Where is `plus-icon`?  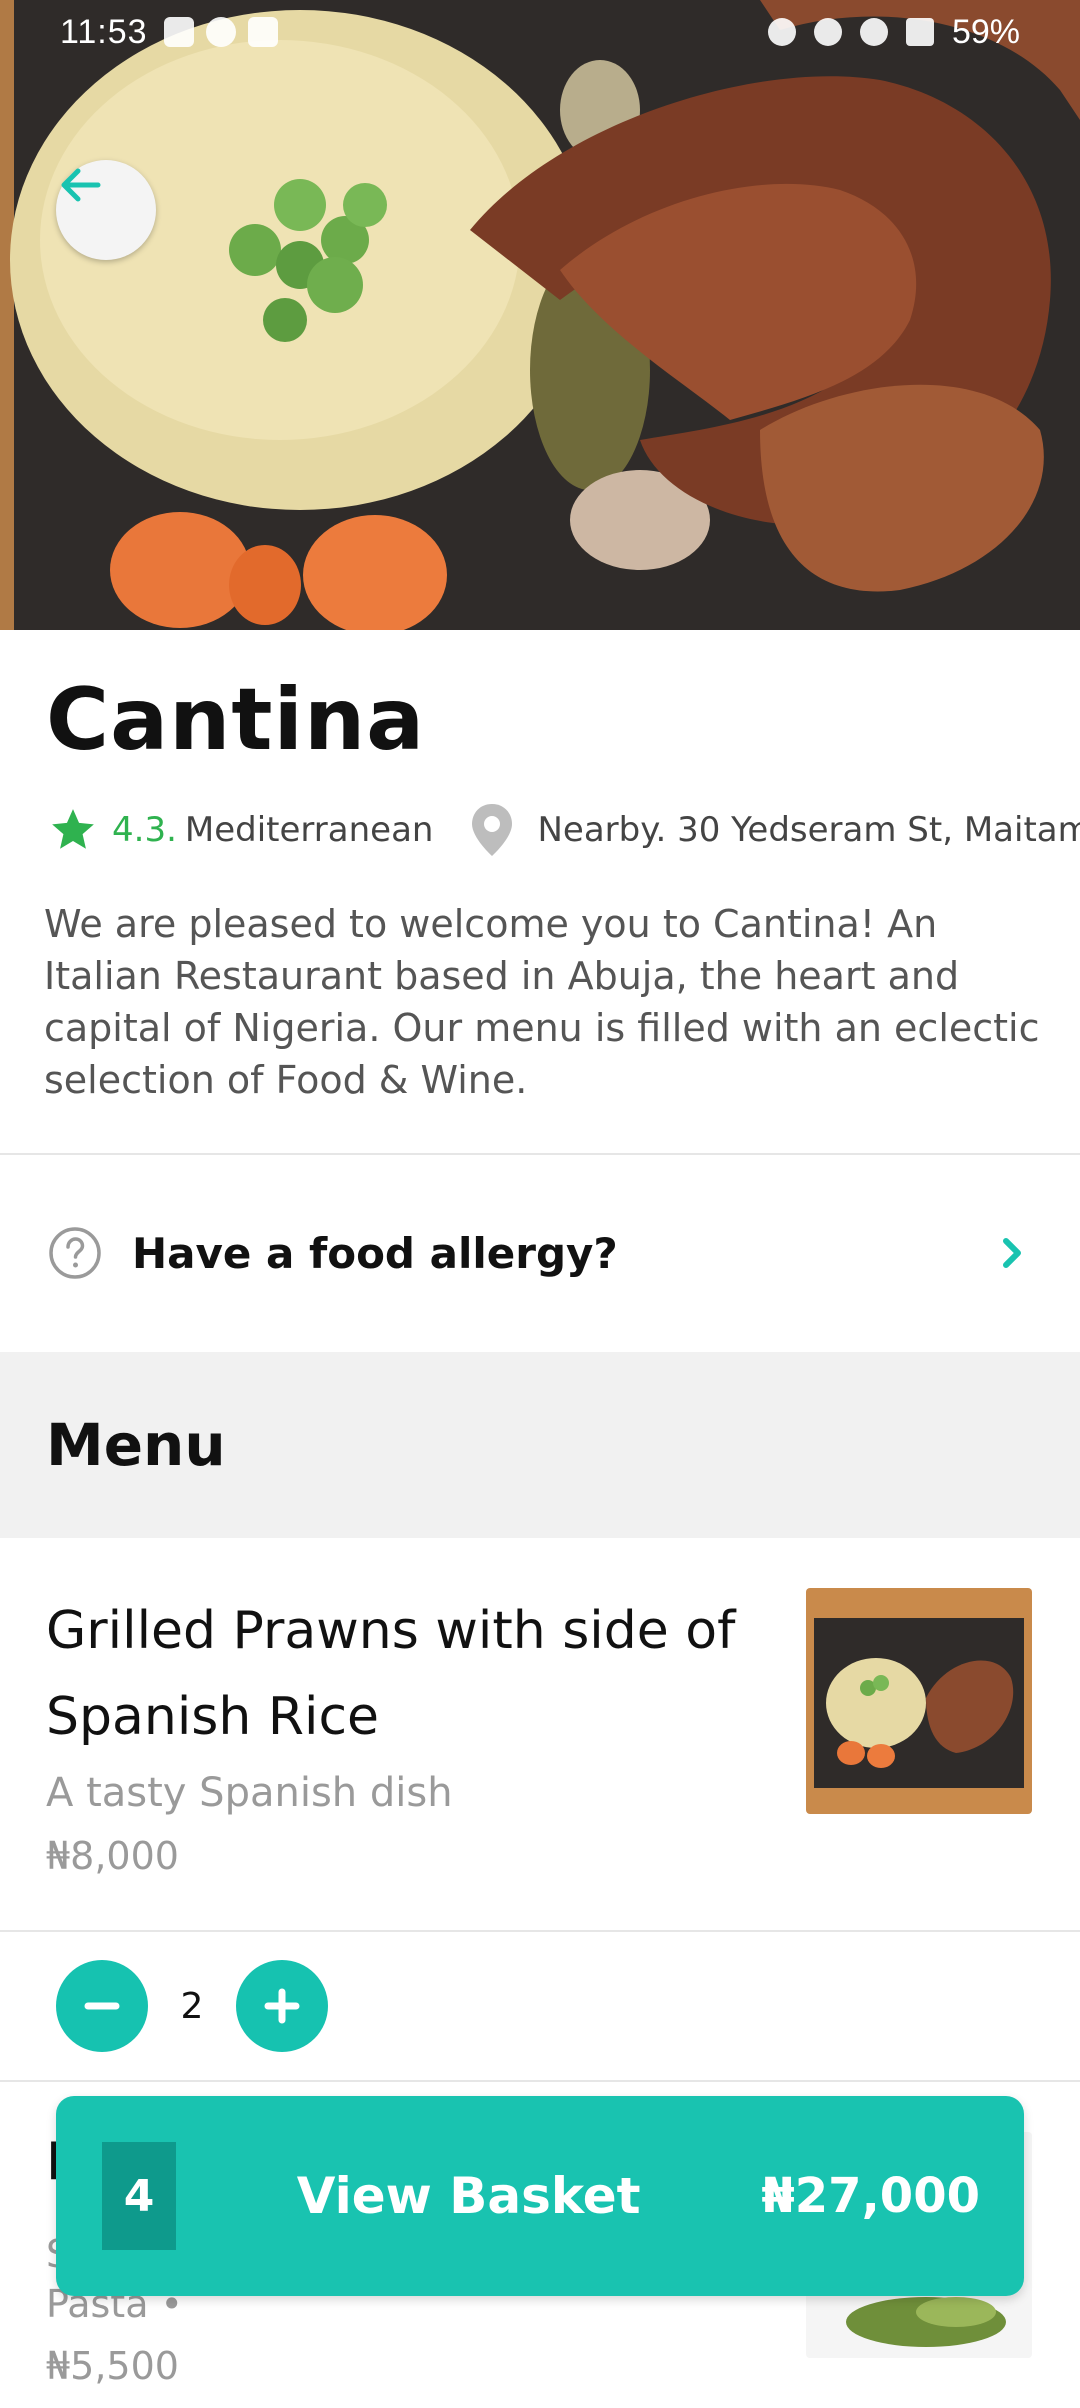 plus-icon is located at coordinates (282, 2006).